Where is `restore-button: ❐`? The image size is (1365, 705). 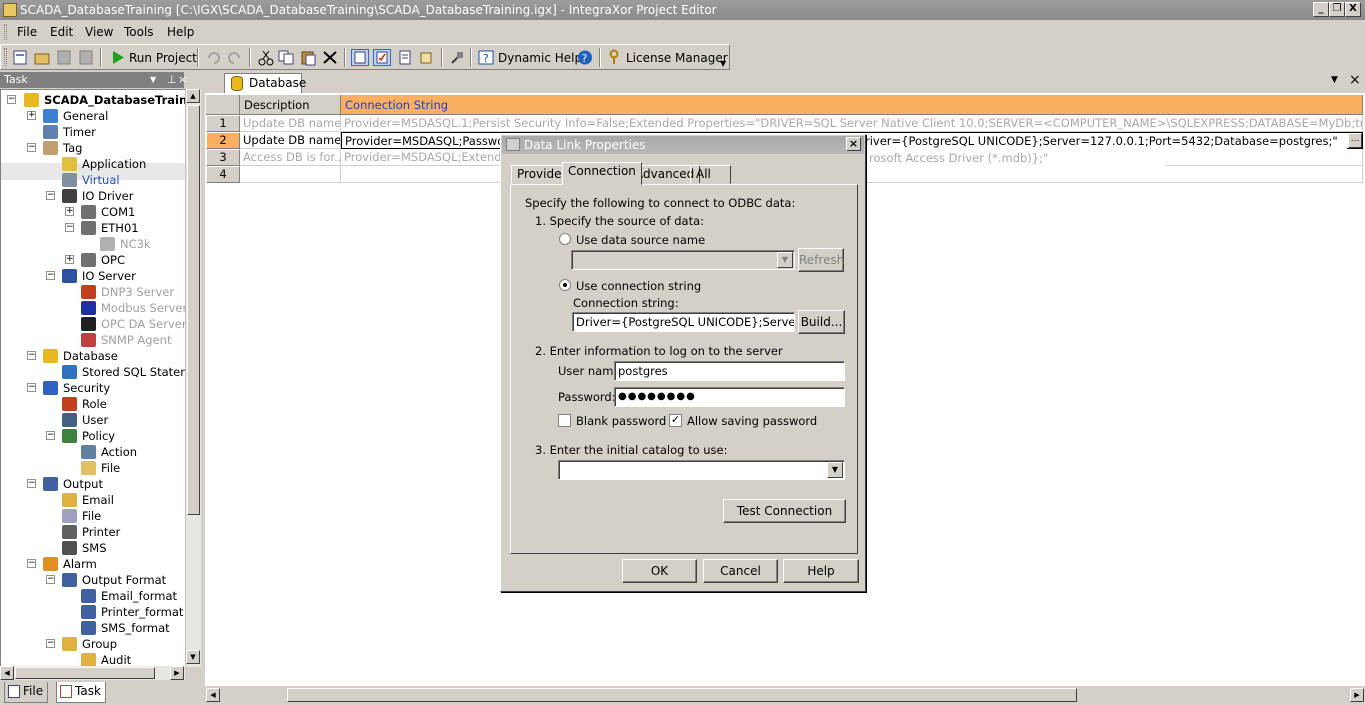
restore-button: ❐ is located at coordinates (1337, 9).